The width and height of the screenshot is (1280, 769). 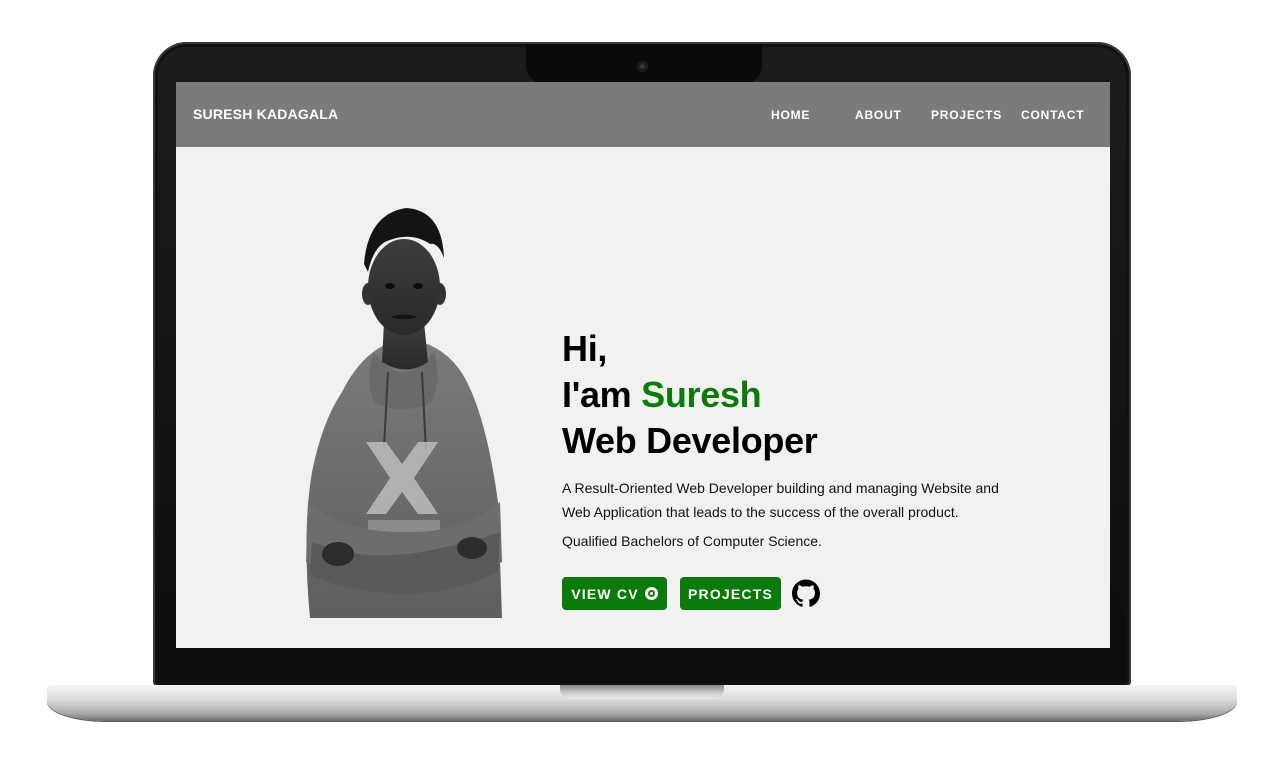 I want to click on view-cv-button: VIEW CV, so click(x=614, y=593).